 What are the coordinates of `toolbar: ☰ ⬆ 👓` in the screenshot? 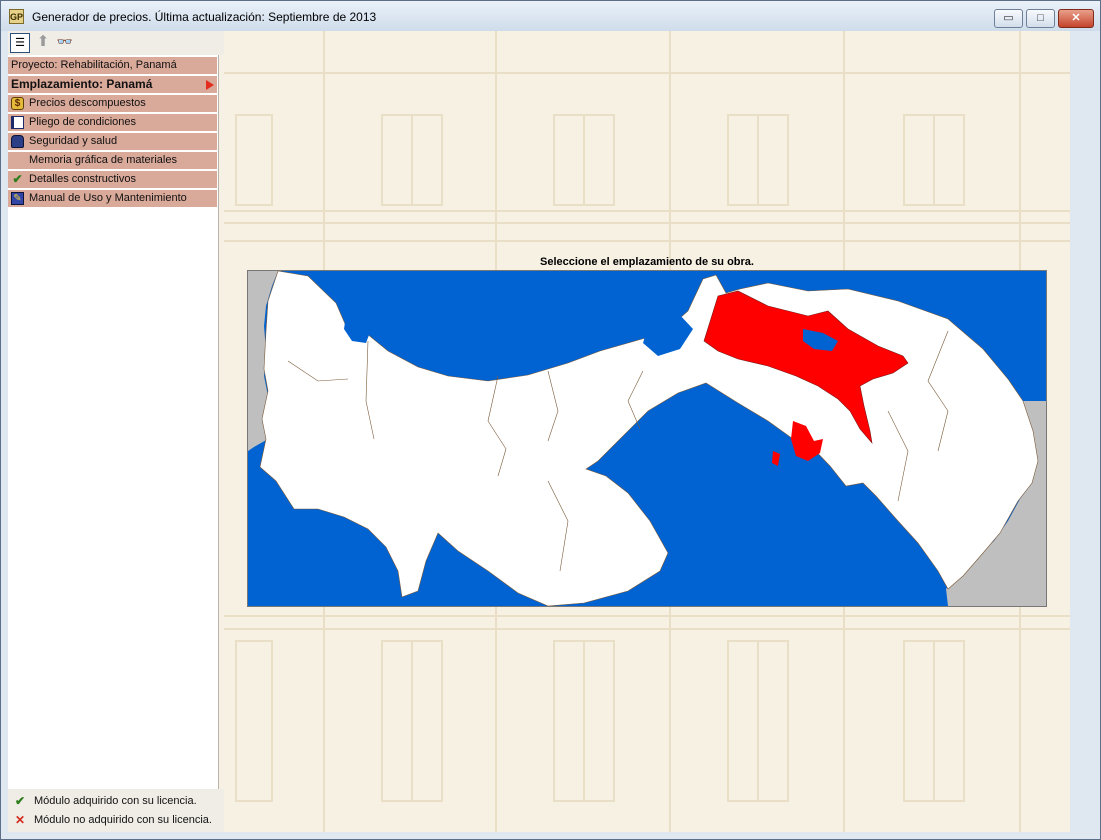 It's located at (116, 43).